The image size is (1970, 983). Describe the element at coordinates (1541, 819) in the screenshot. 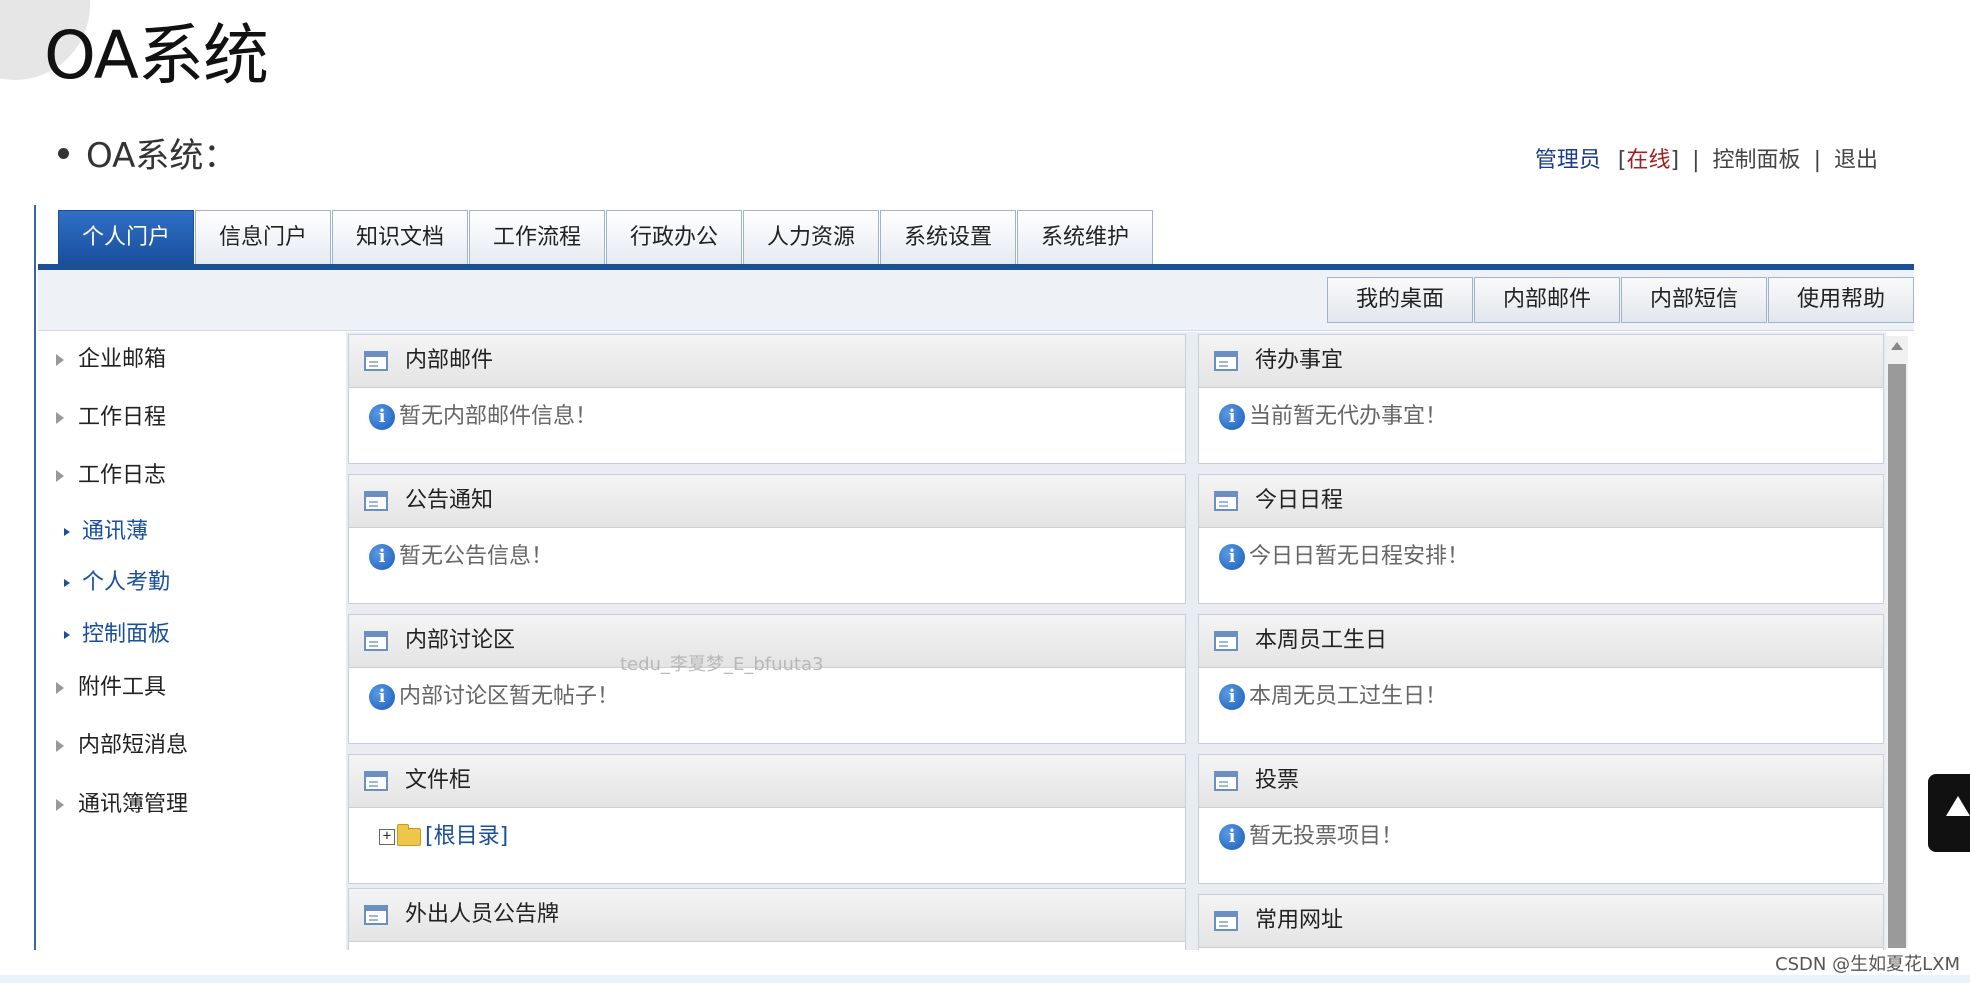

I see `panel-vote: 投票 i 暂无投票项目！` at that location.